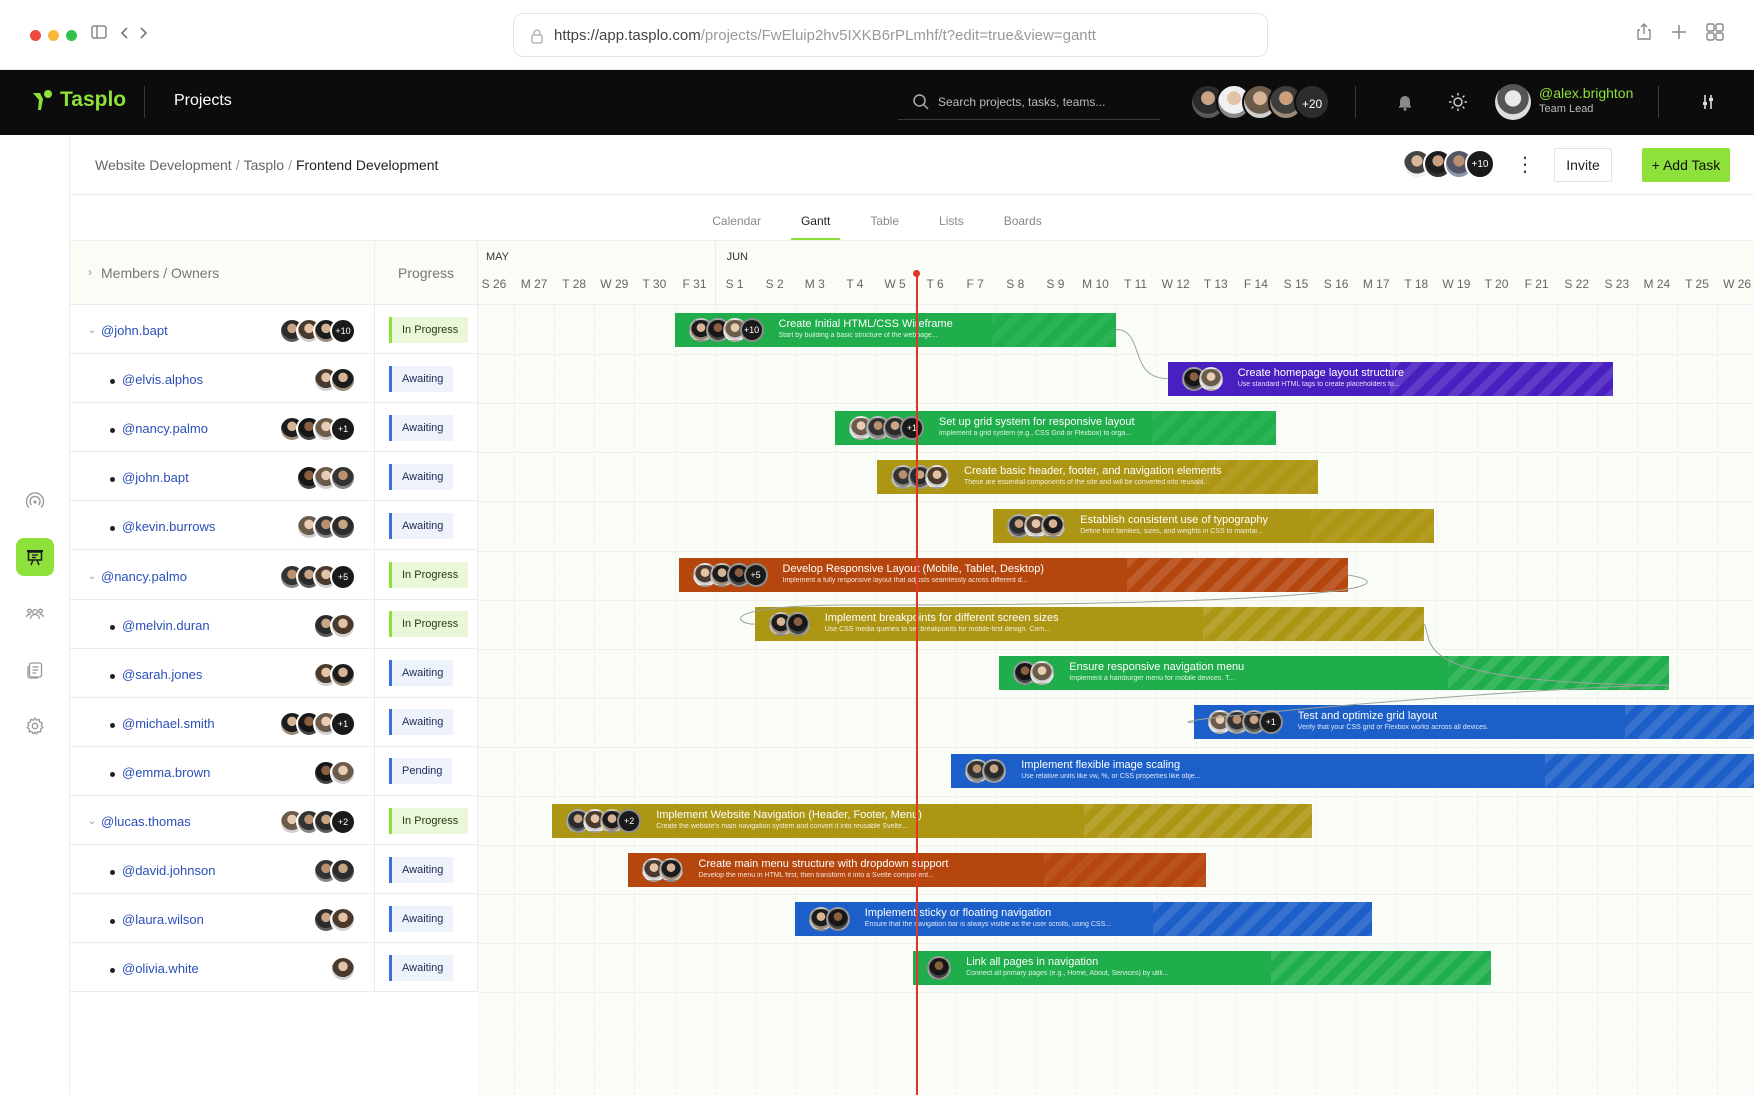 This screenshot has height=1095, width=1754. Describe the element at coordinates (274, 919) in the screenshot. I see `member-row: @laura.wilson Awaiting` at that location.